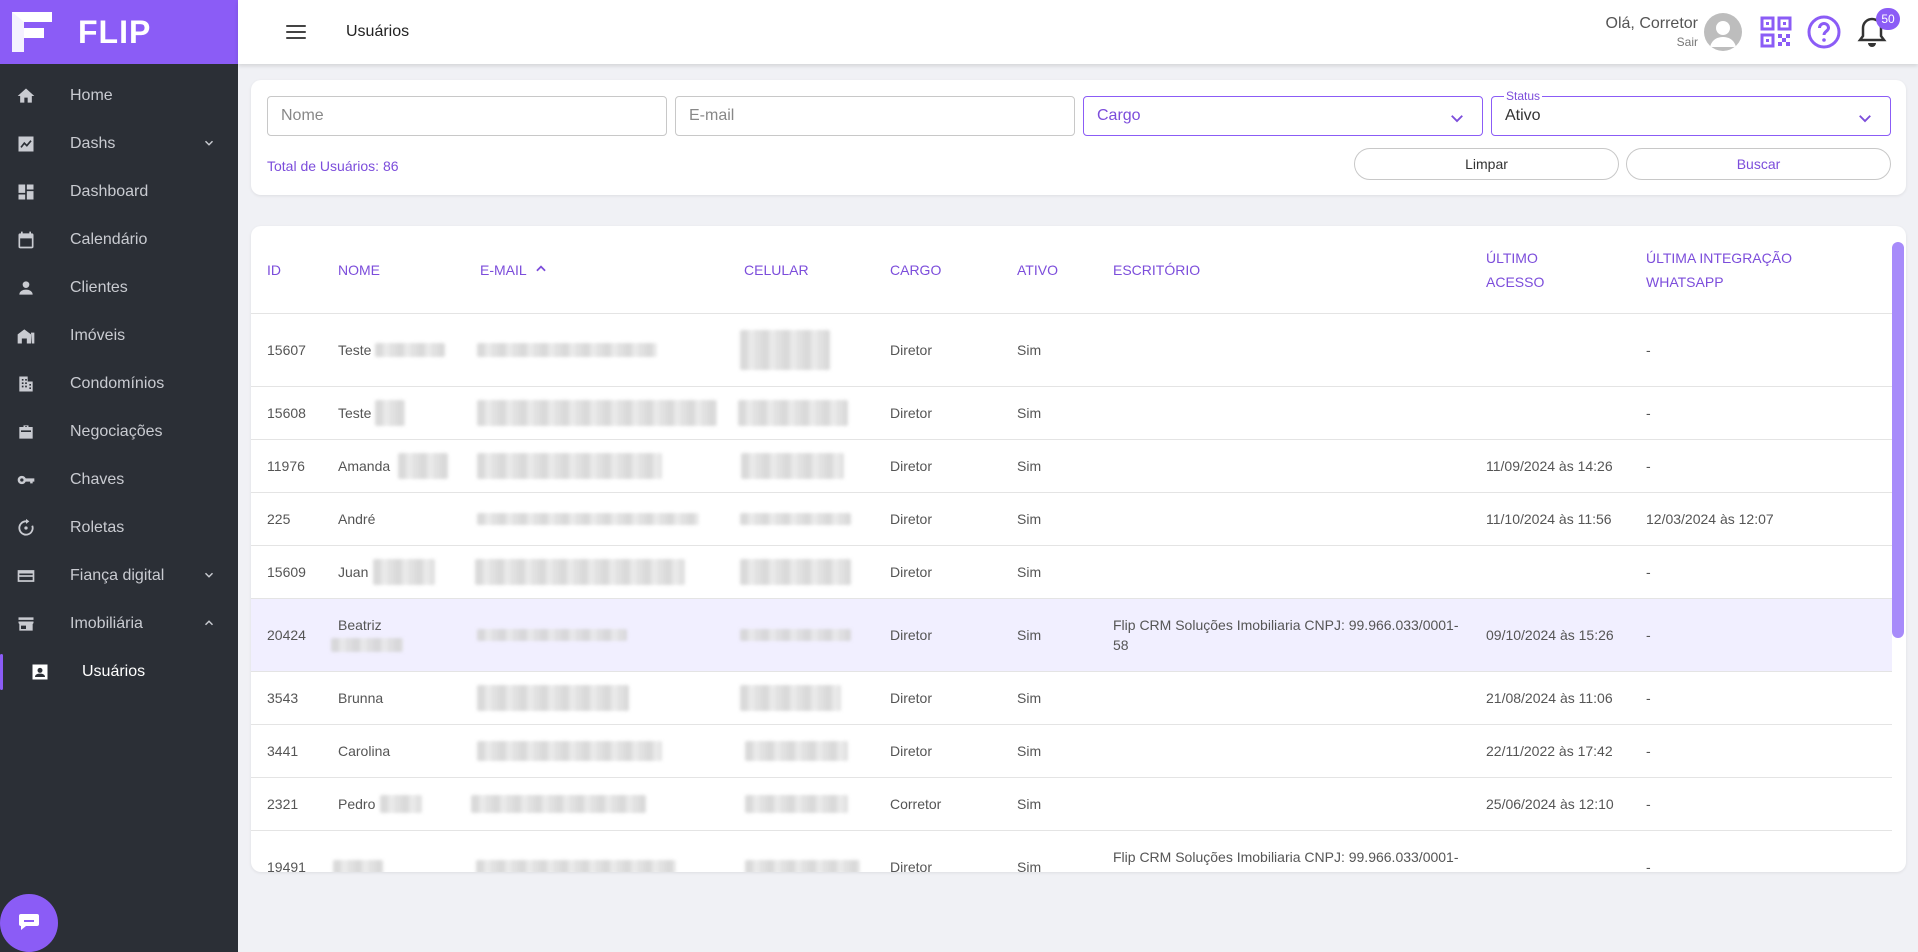  I want to click on cell-nome: Carolina, so click(364, 751).